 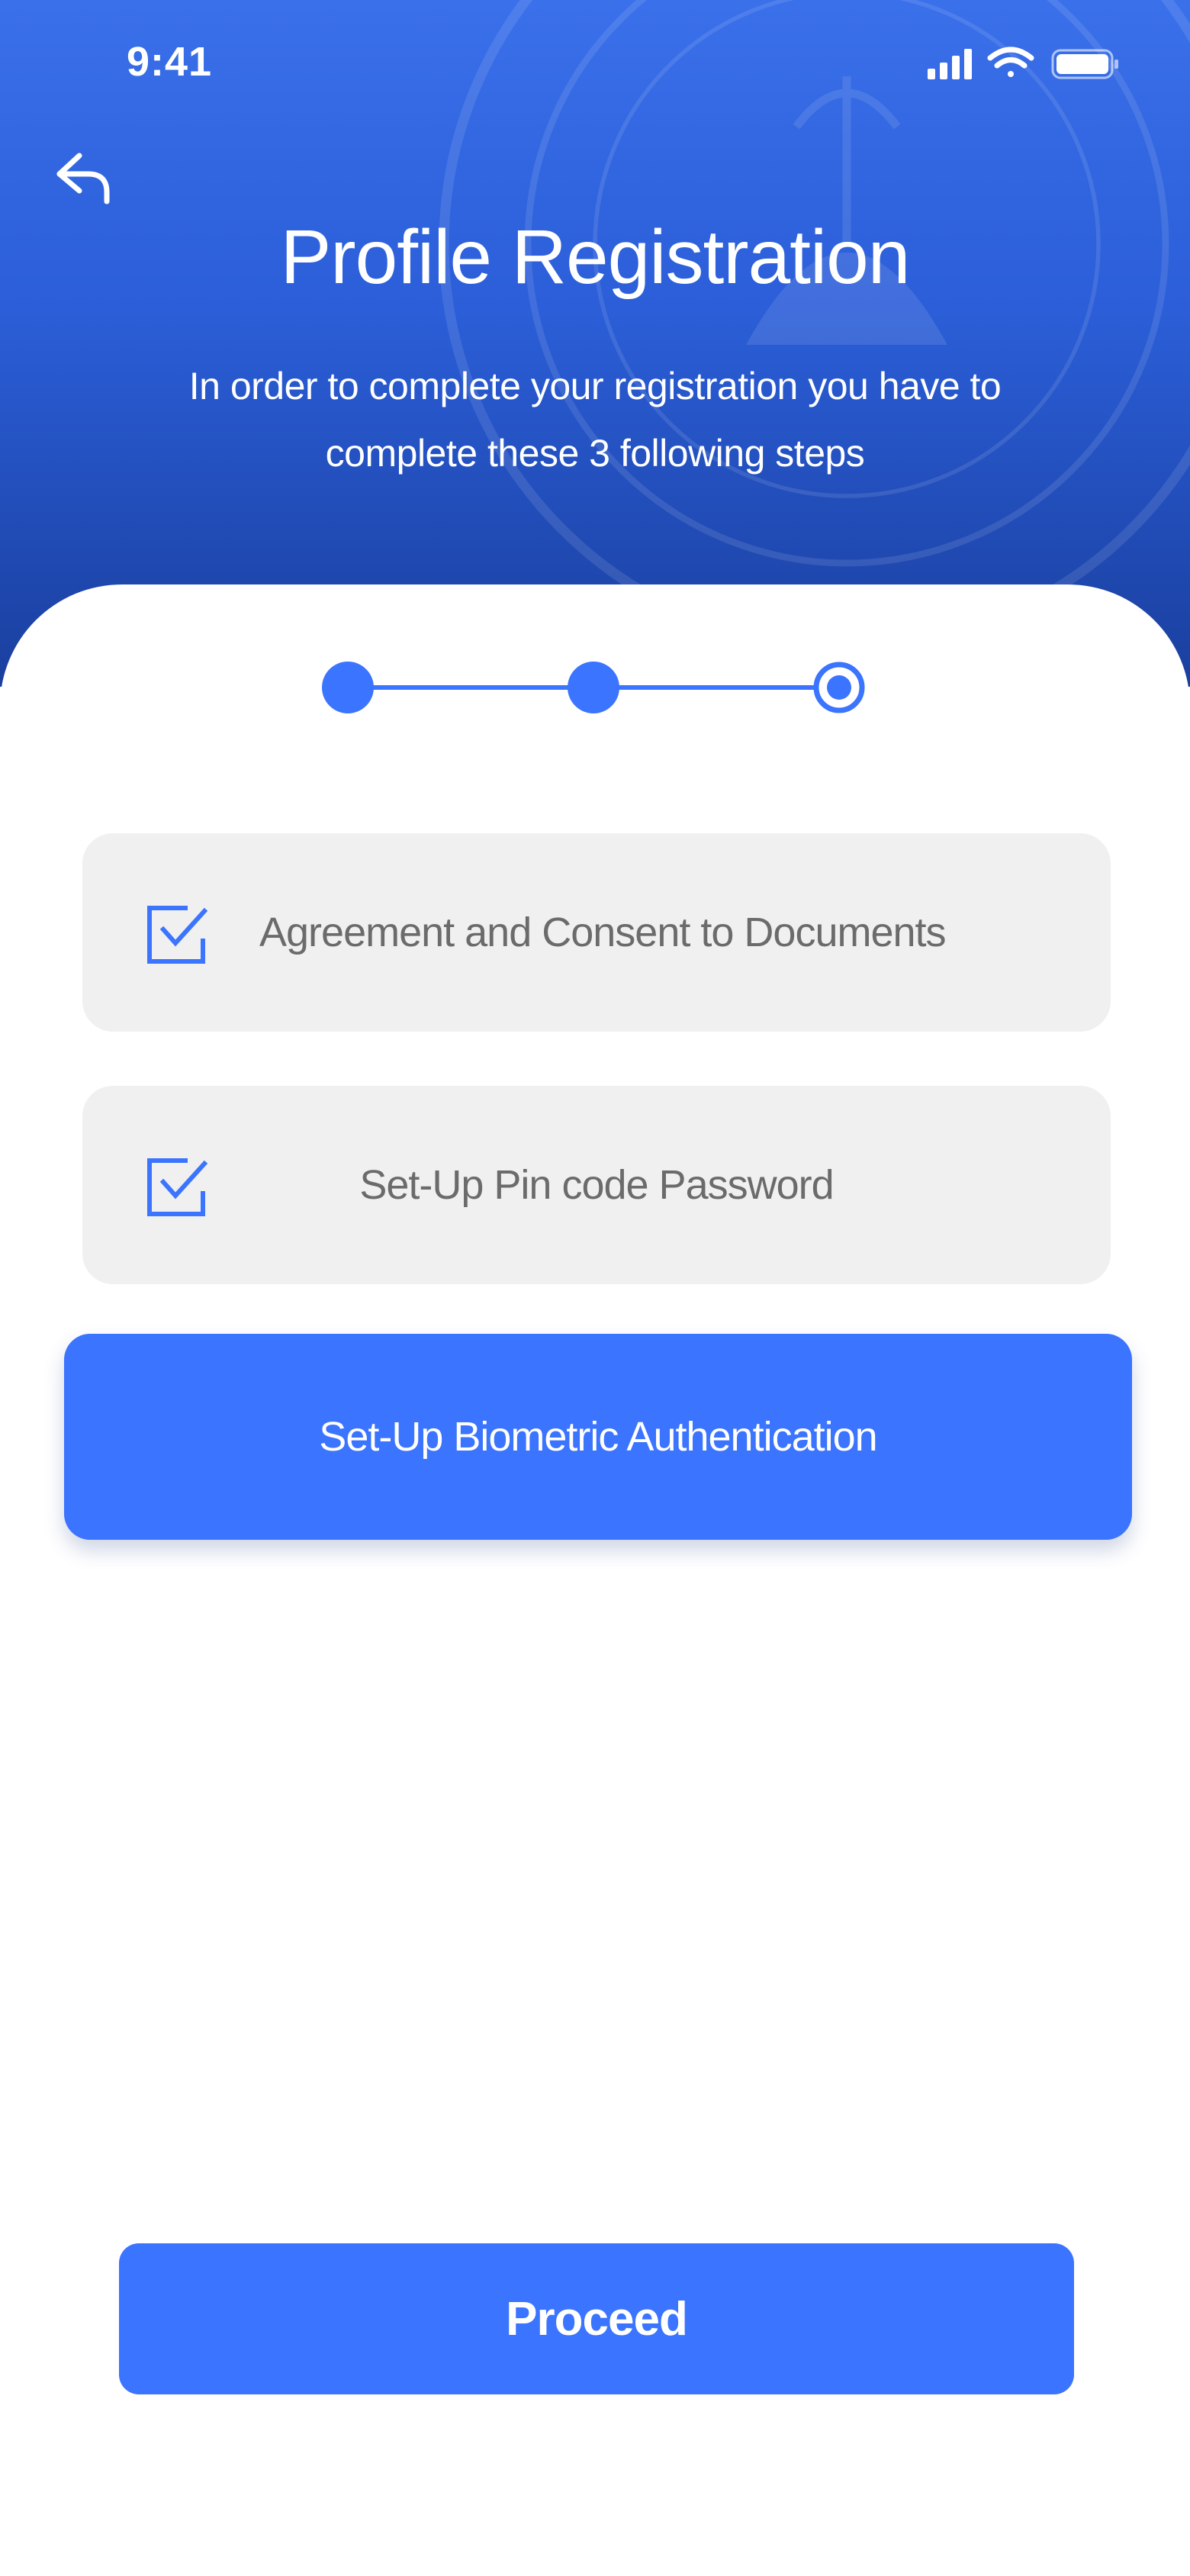 I want to click on status-time: 9:41, so click(x=170, y=62).